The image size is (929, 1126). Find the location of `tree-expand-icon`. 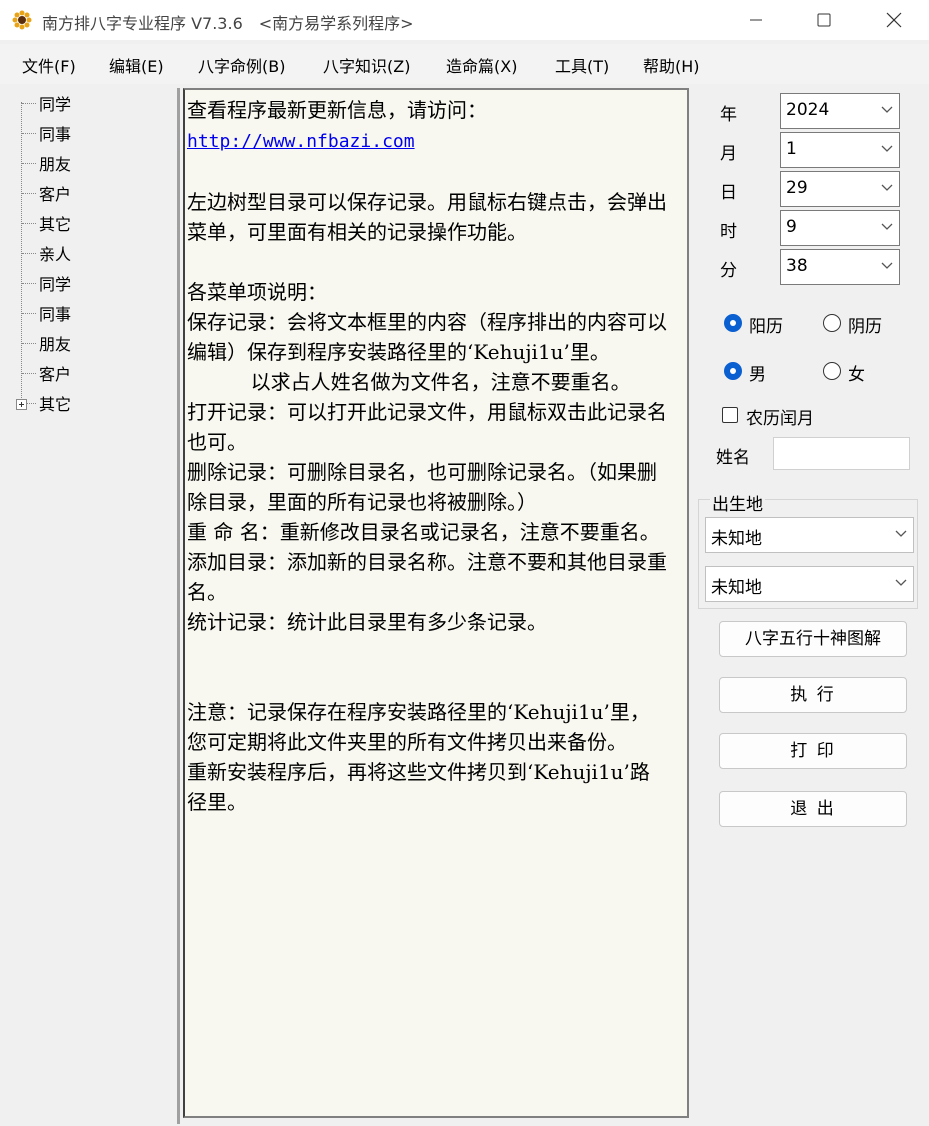

tree-expand-icon is located at coordinates (21, 404).